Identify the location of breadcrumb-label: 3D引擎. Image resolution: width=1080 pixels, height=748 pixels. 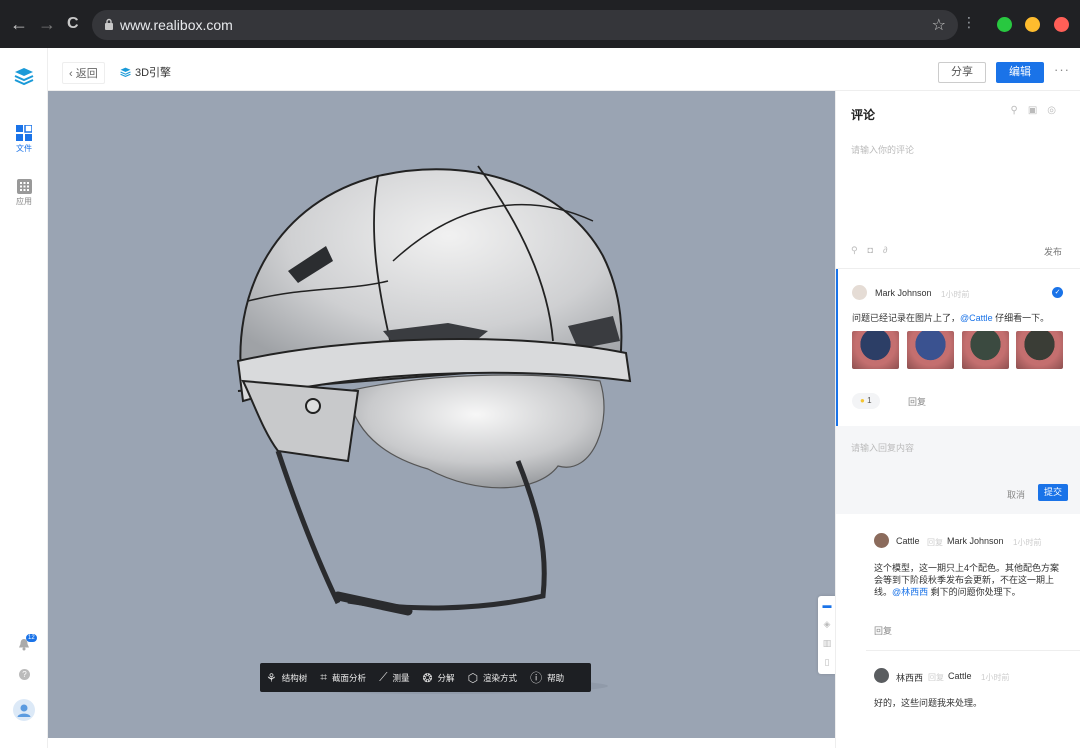
(153, 73).